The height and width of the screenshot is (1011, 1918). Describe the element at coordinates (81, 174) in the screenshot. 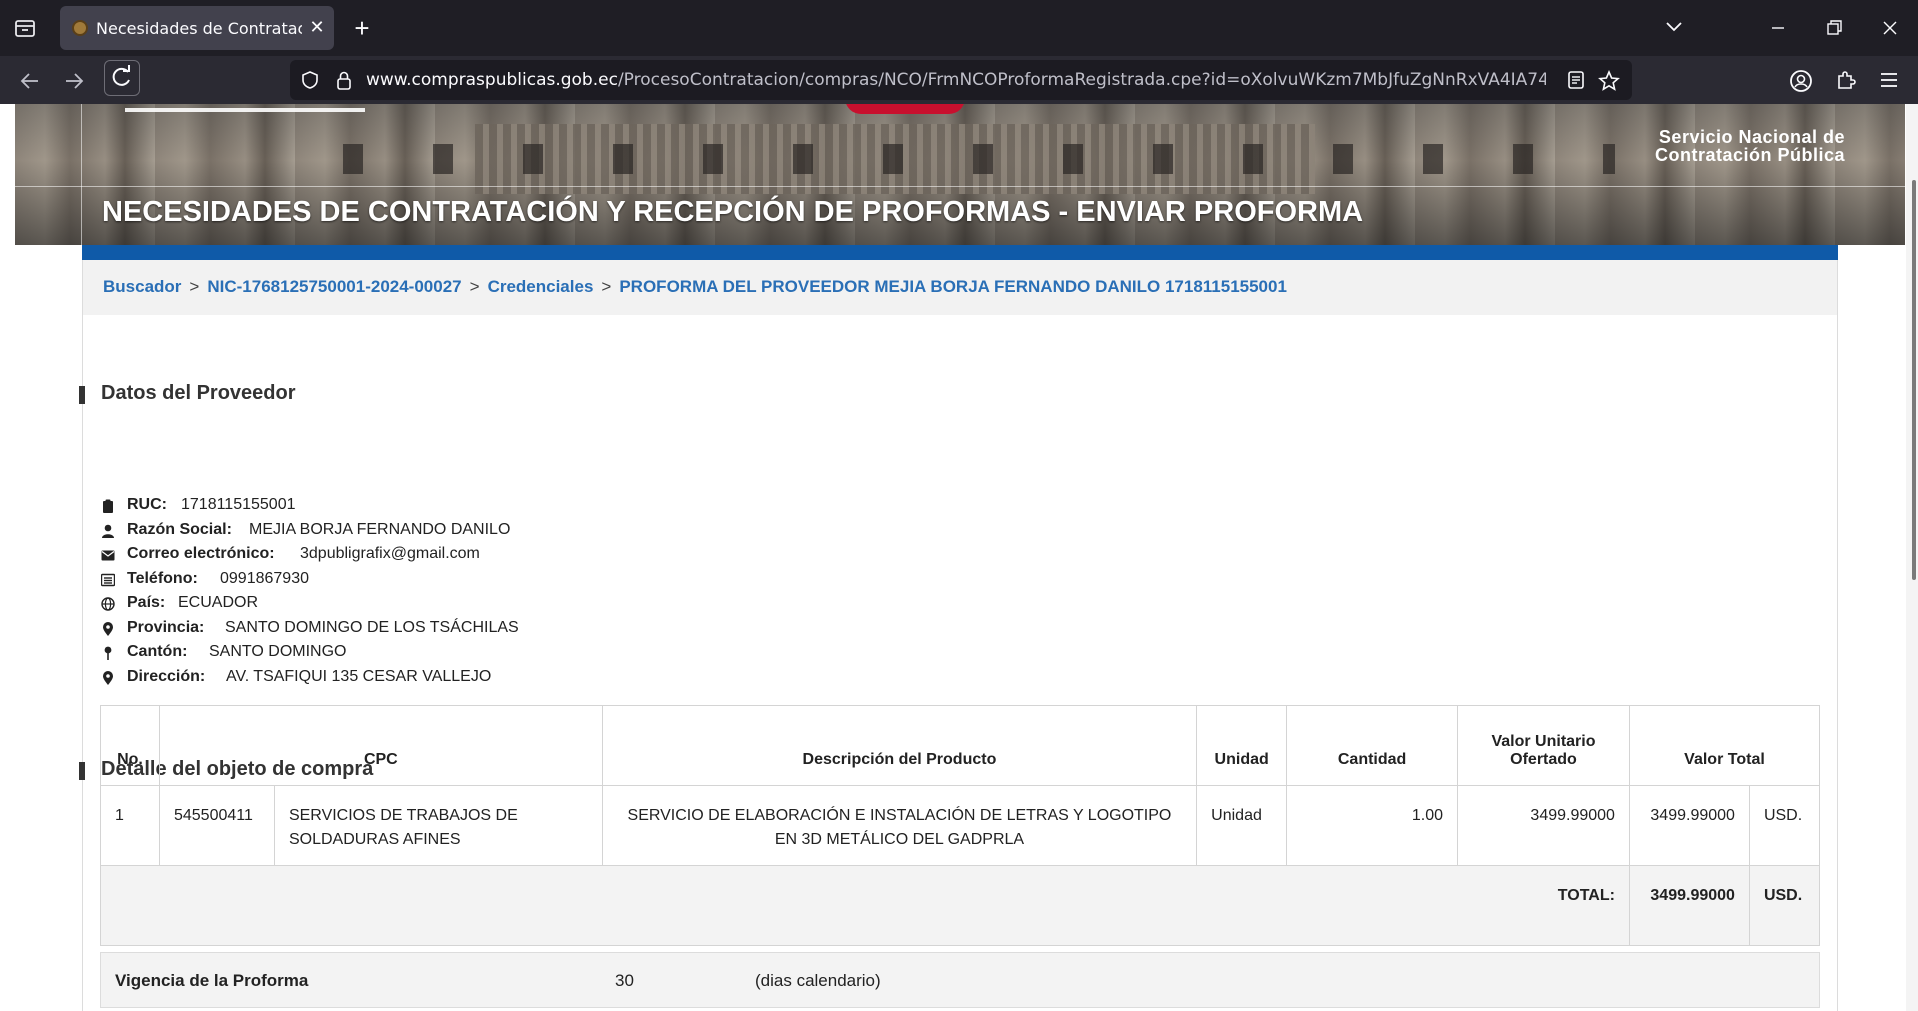

I see `banner-vertical-divider` at that location.